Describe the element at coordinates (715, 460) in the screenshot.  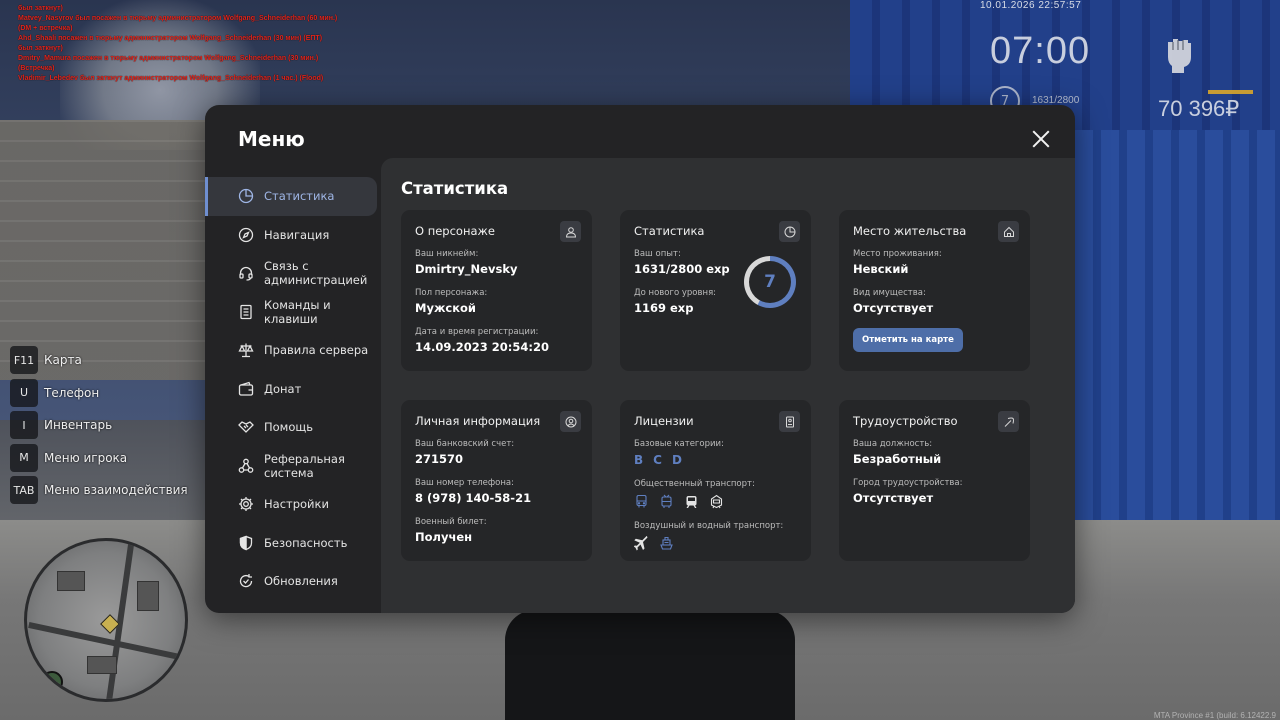
I see `license-categories: B C D` at that location.